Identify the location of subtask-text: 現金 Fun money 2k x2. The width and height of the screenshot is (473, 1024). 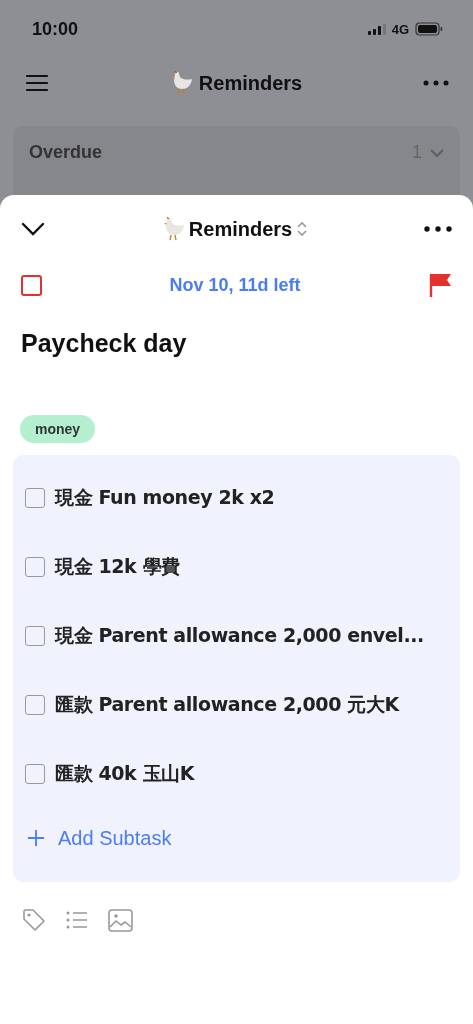
(165, 497).